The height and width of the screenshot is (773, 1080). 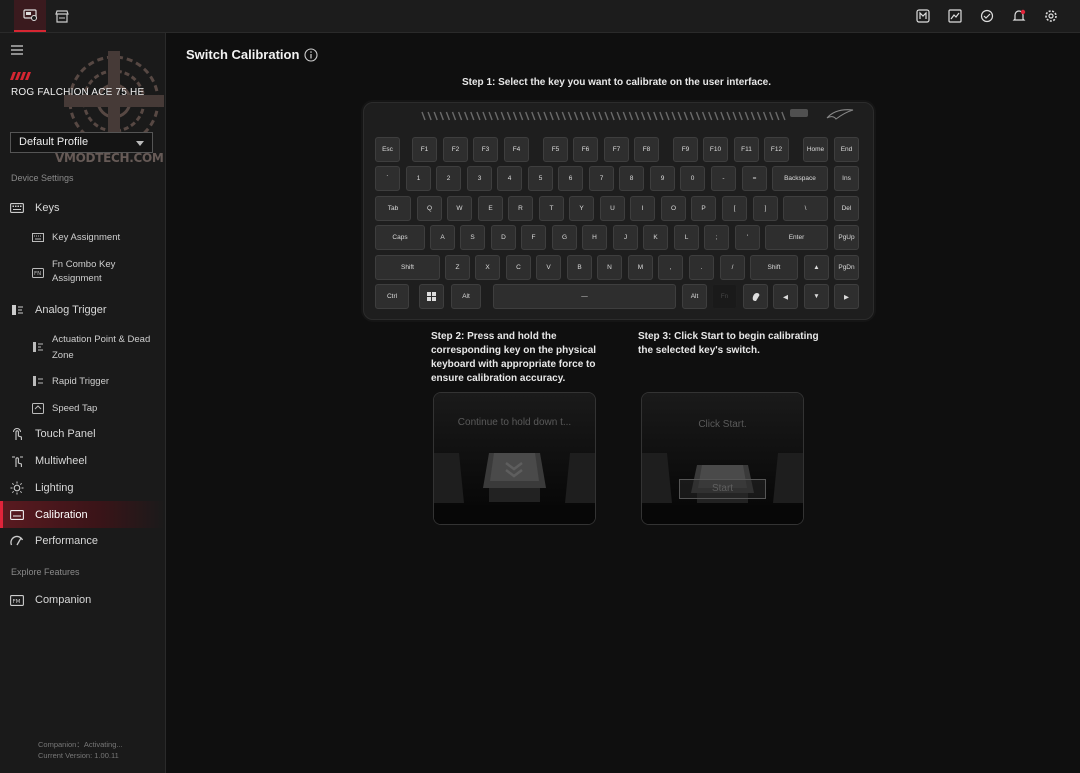 What do you see at coordinates (715, 149) in the screenshot?
I see `key-f10: F10` at bounding box center [715, 149].